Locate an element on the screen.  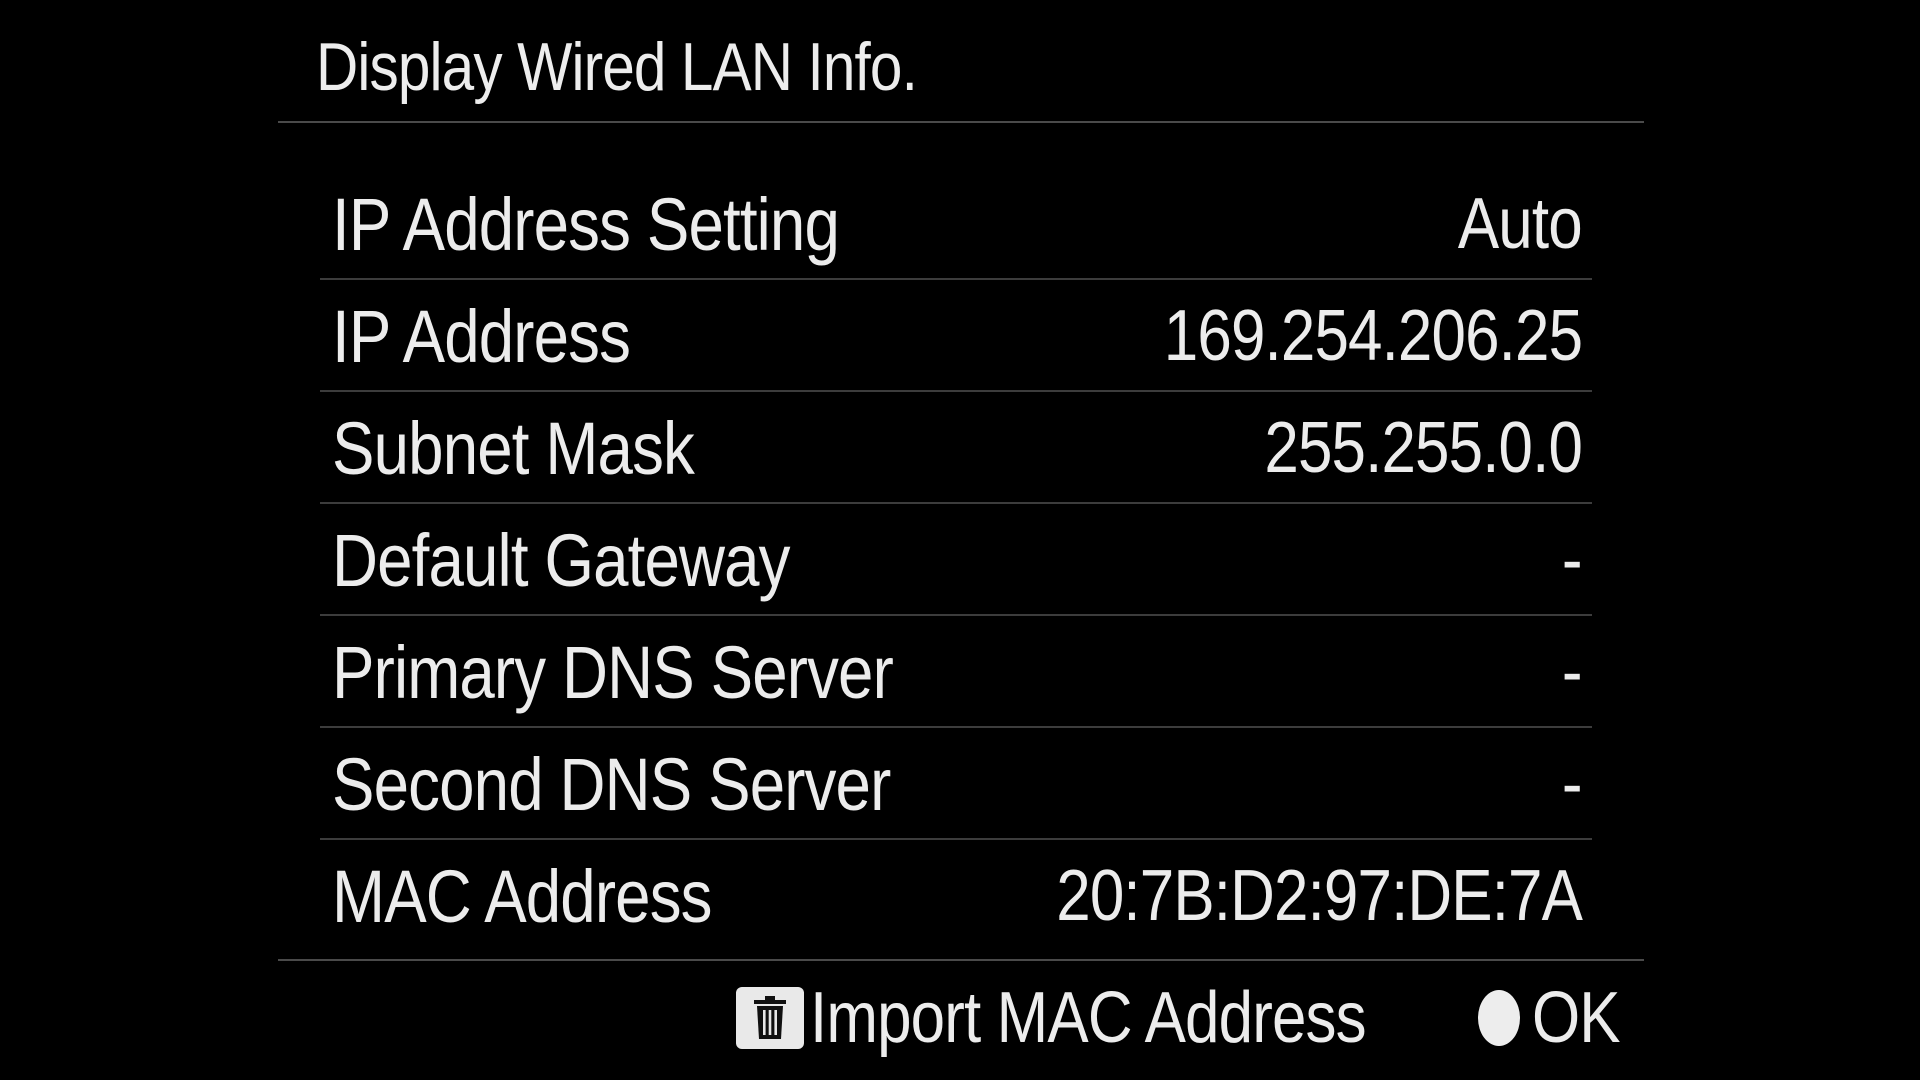
button-guide: Import MAC Address OK is located at coordinates (960, 1018).